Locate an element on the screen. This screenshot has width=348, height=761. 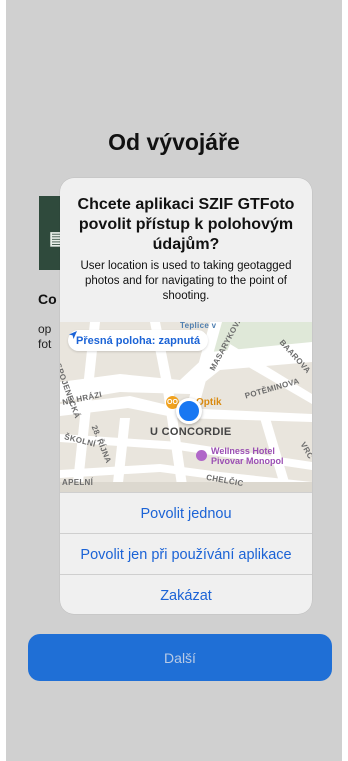
precise-location-toggle: Přesná poloha: zapnutá is located at coordinates (138, 340).